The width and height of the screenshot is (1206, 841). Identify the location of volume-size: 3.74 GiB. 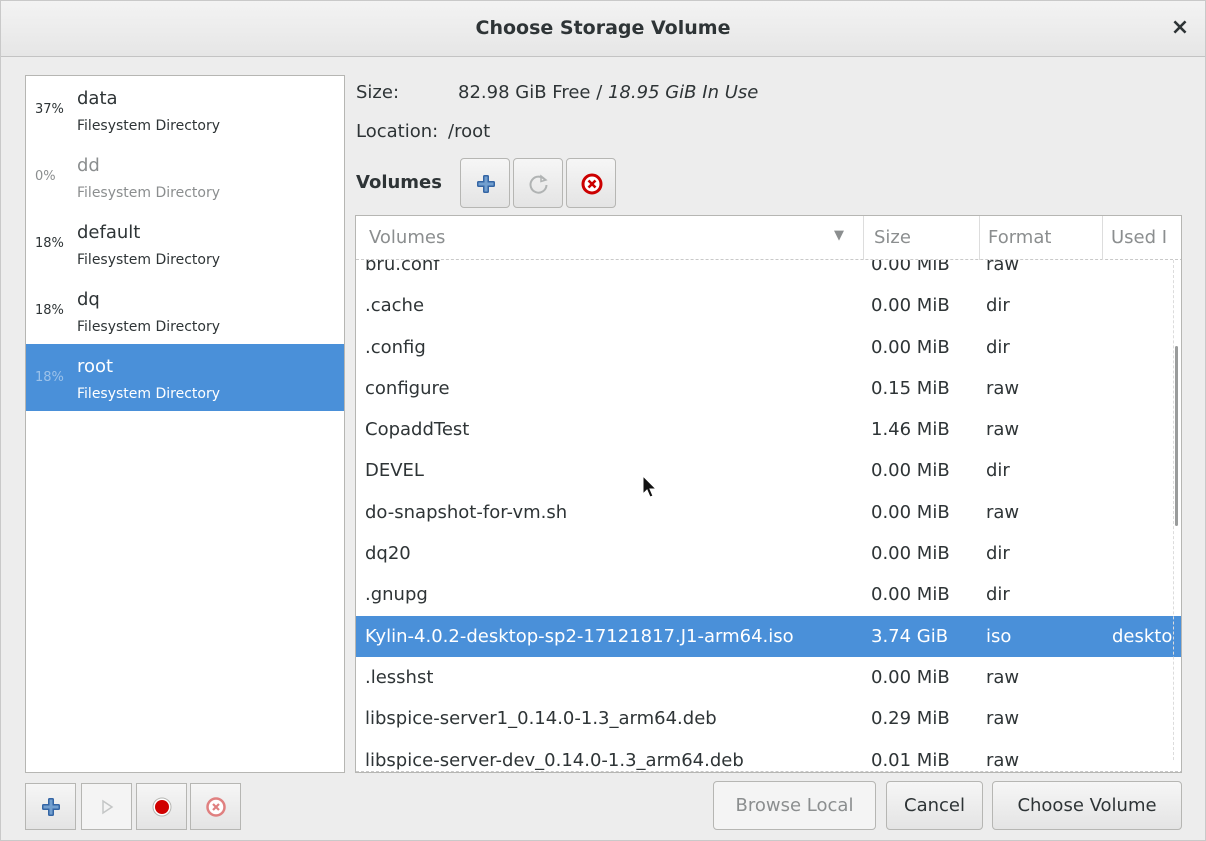
(910, 636).